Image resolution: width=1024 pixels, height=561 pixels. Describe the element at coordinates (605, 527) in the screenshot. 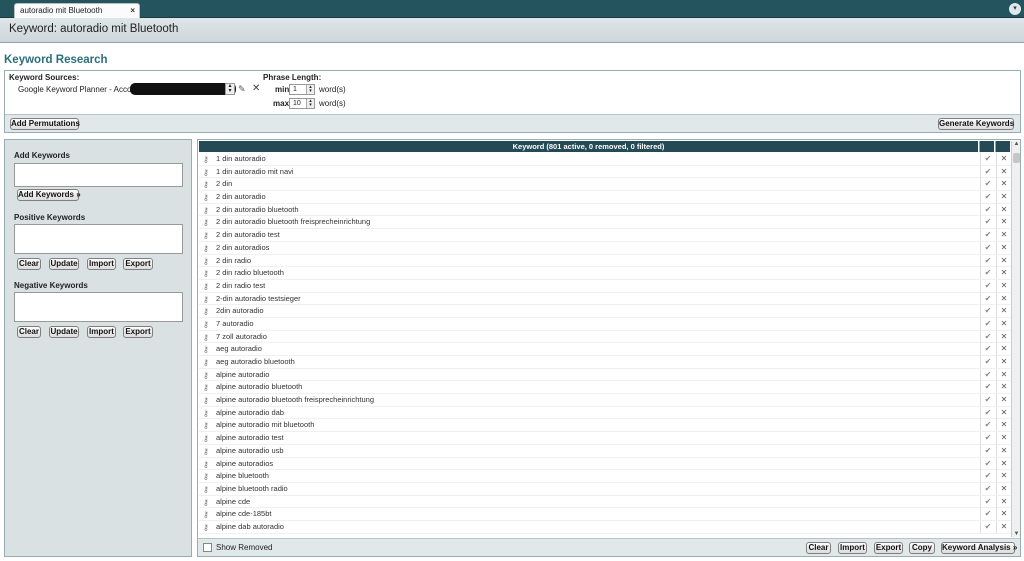

I see `table-row: ⚷ alpine dab autoradio ✔ ✕` at that location.